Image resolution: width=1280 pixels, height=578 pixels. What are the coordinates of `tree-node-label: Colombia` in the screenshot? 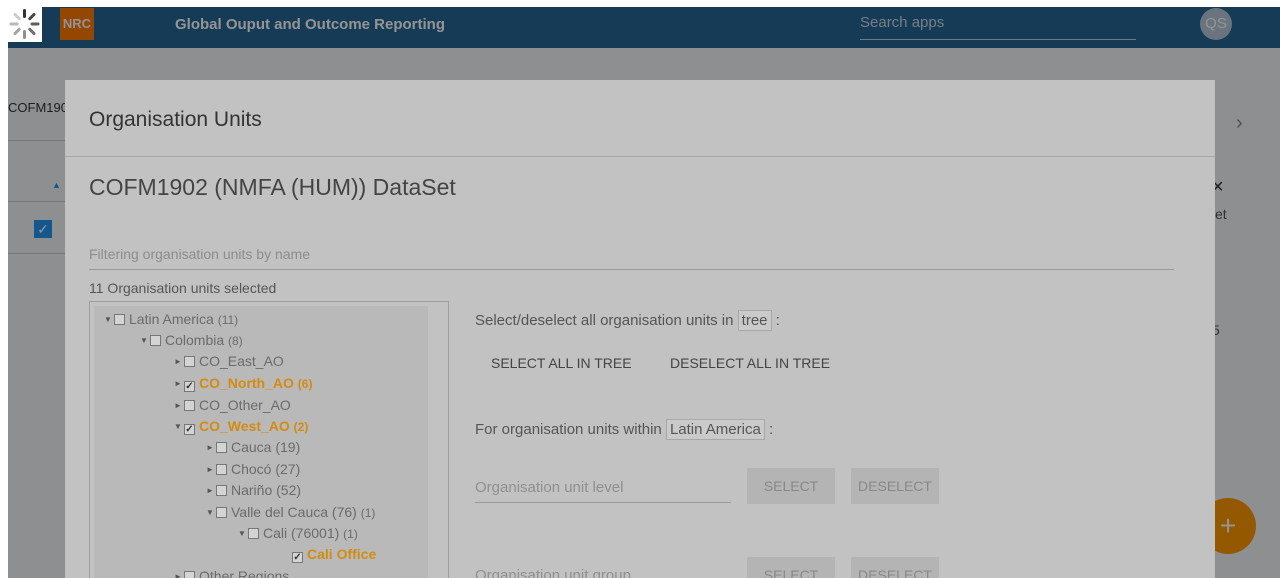 It's located at (194, 340).